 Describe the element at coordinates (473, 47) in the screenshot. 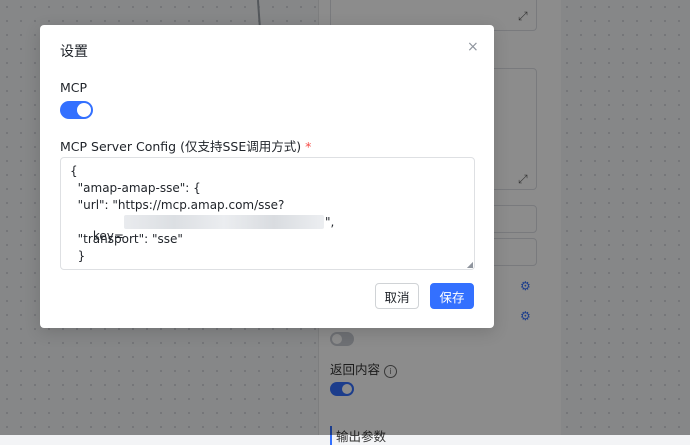

I see `close-icon: ×` at that location.